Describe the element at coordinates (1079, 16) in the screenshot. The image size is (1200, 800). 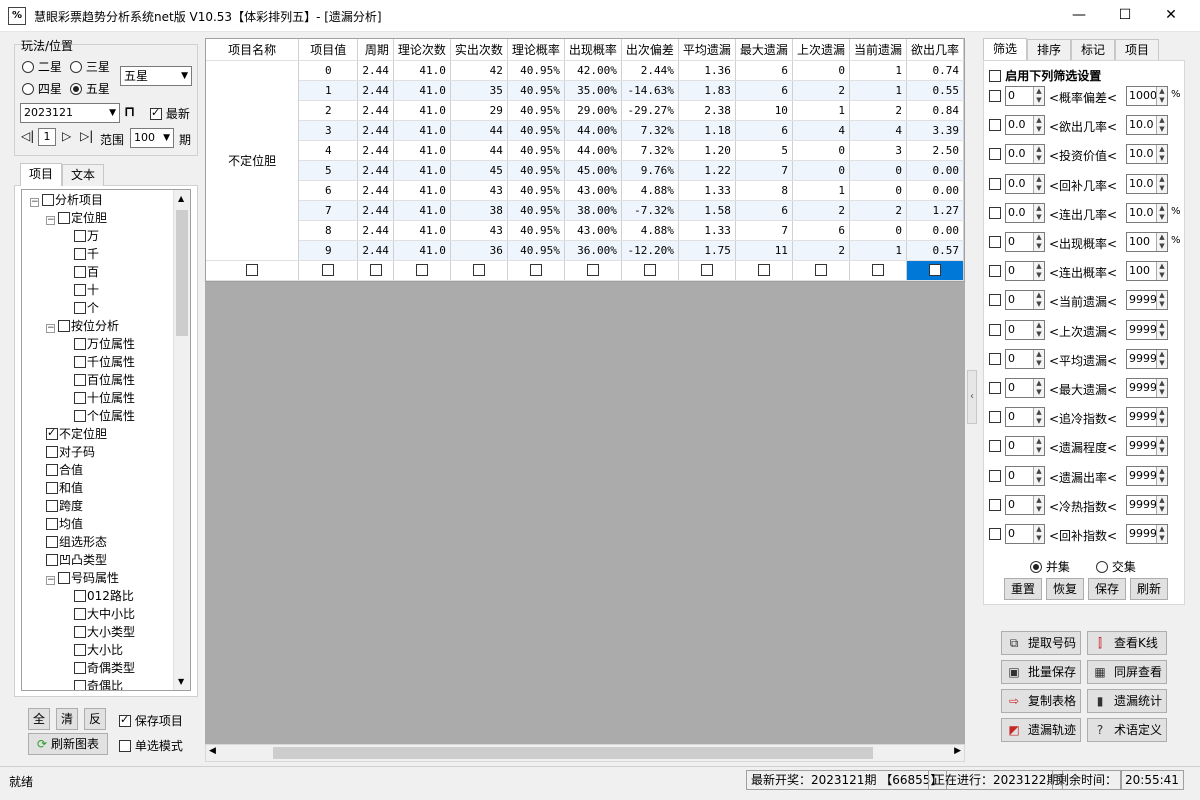
I see `minimize-button: —` at that location.